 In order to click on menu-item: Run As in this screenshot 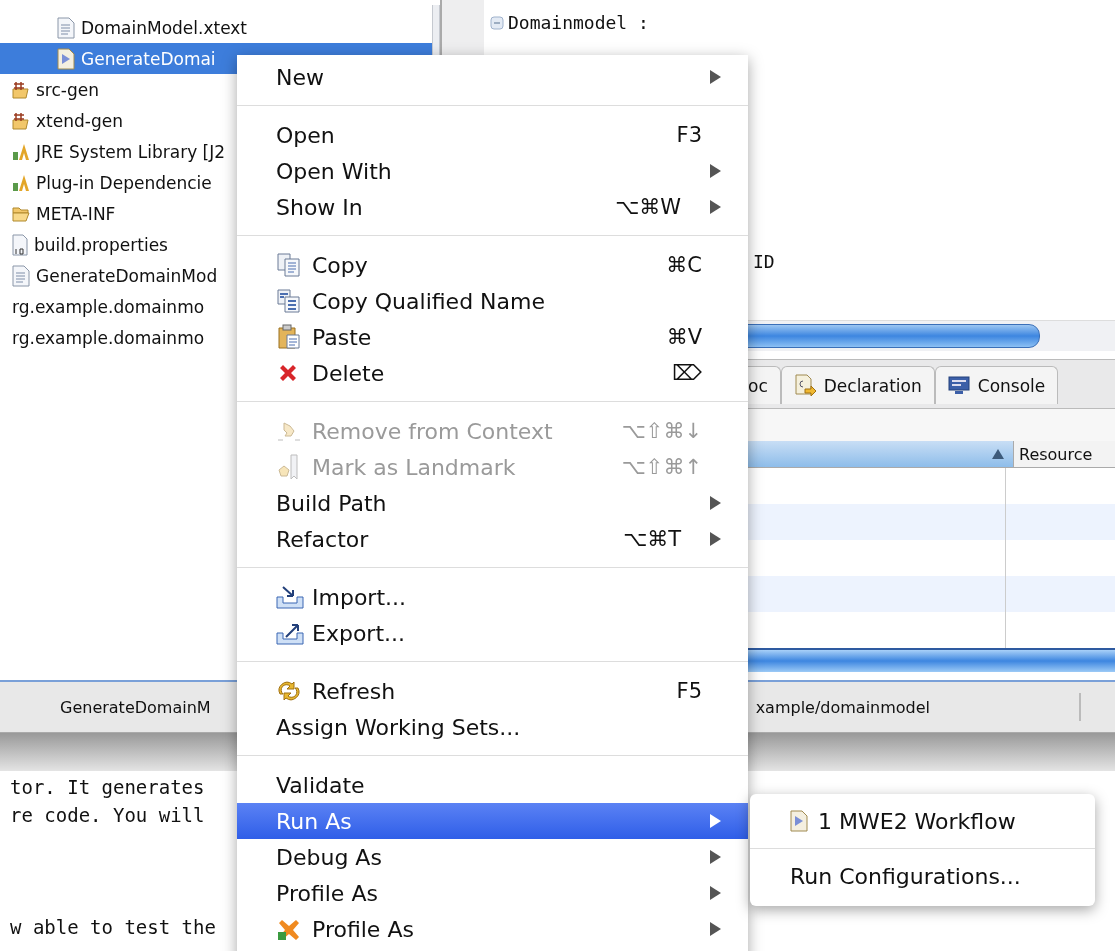, I will do `click(492, 821)`.